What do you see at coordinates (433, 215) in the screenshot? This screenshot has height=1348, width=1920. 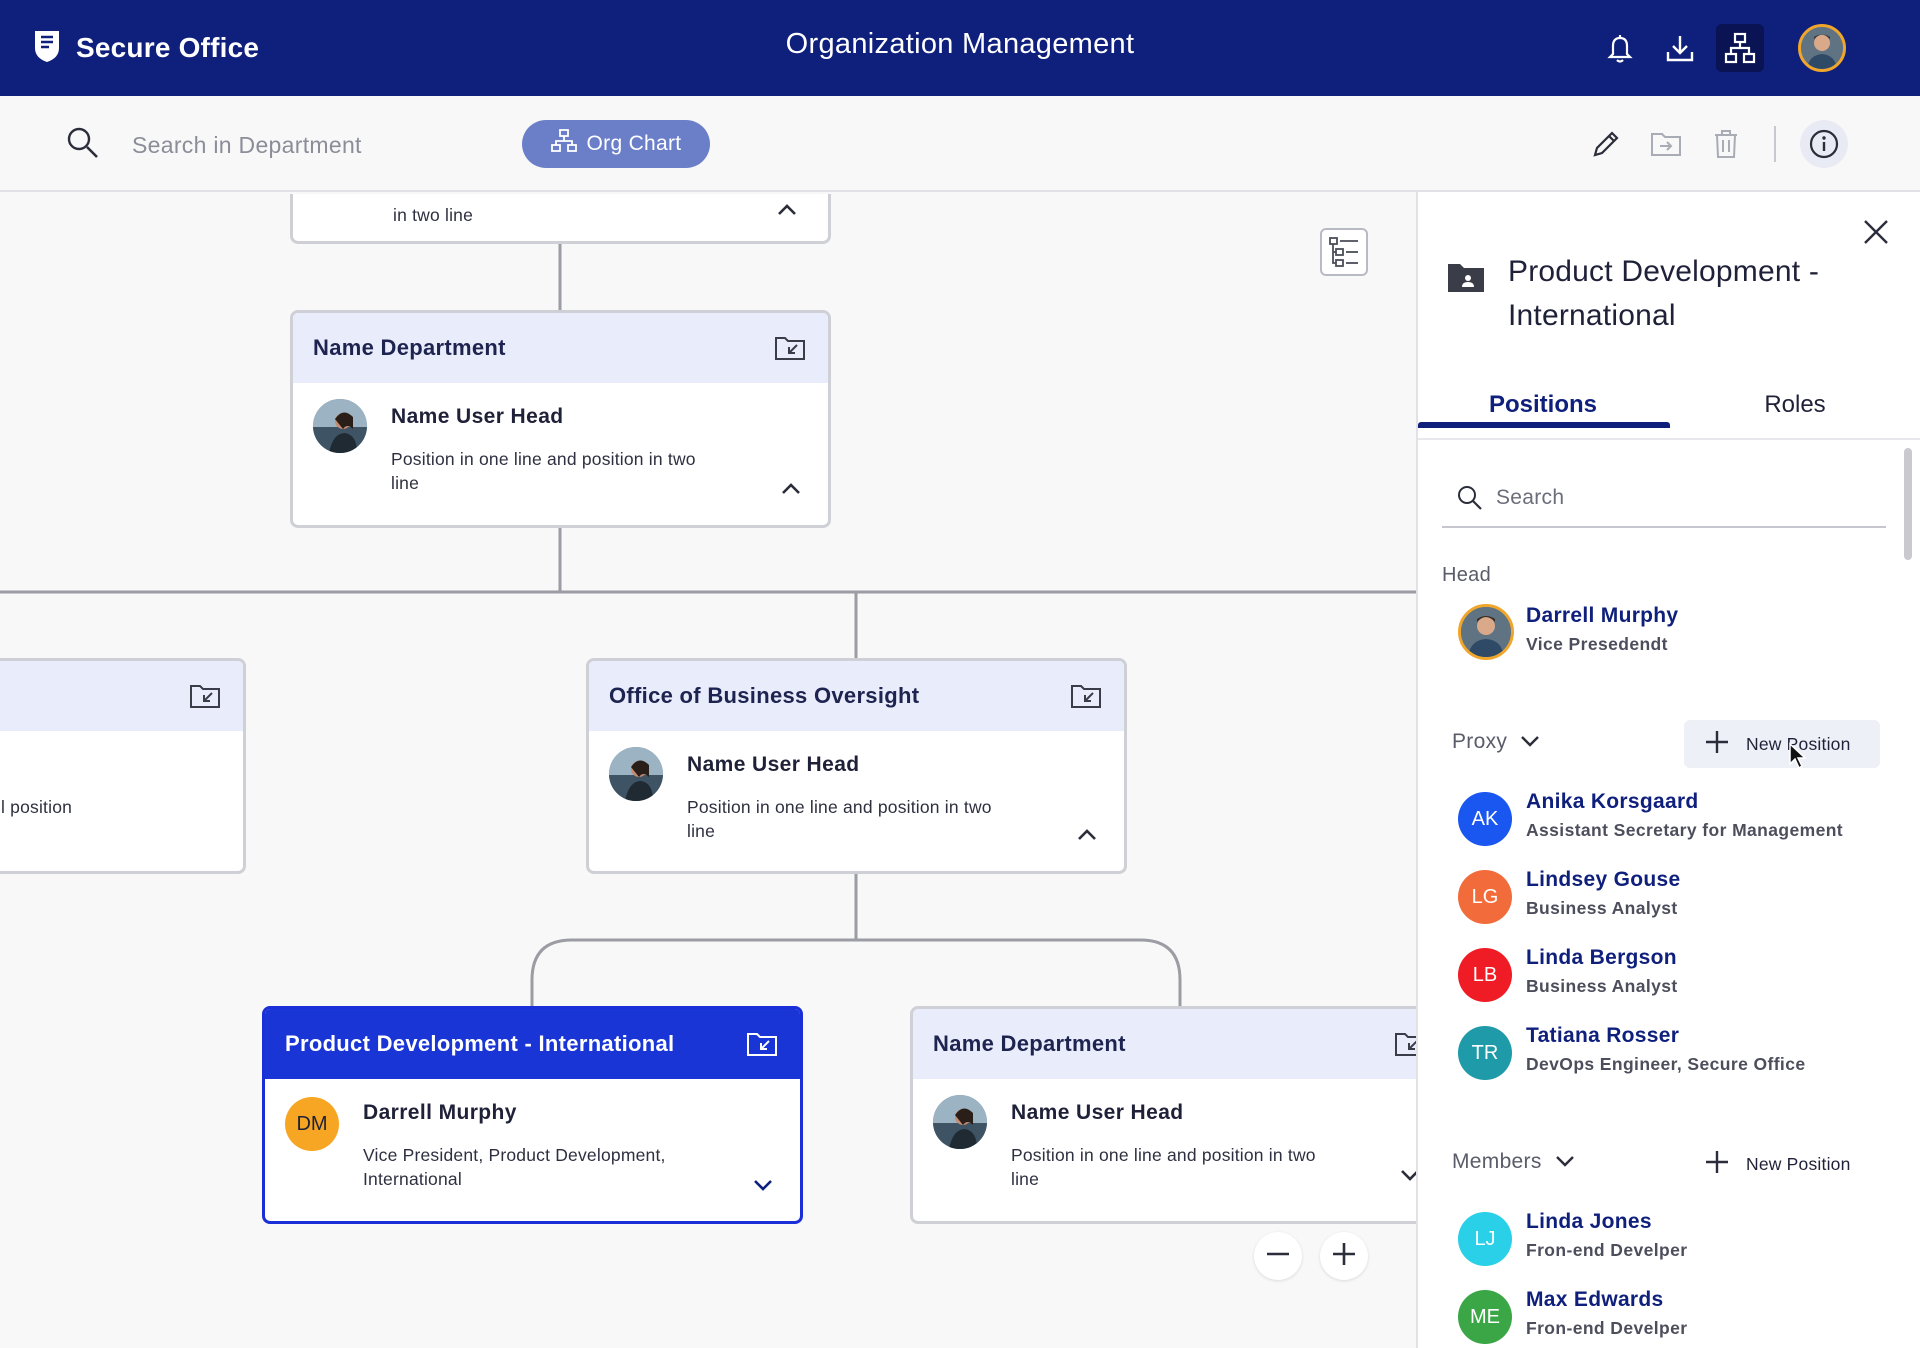 I see `node-position-text: in two line` at bounding box center [433, 215].